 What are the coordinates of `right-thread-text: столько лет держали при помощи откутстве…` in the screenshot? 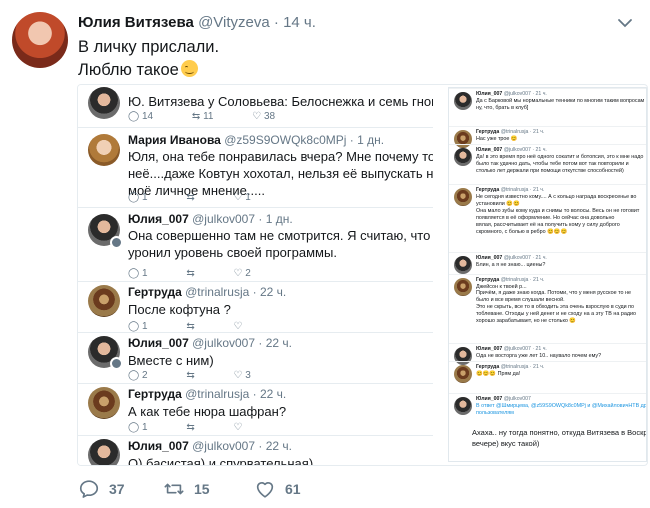 It's located at (550, 171).